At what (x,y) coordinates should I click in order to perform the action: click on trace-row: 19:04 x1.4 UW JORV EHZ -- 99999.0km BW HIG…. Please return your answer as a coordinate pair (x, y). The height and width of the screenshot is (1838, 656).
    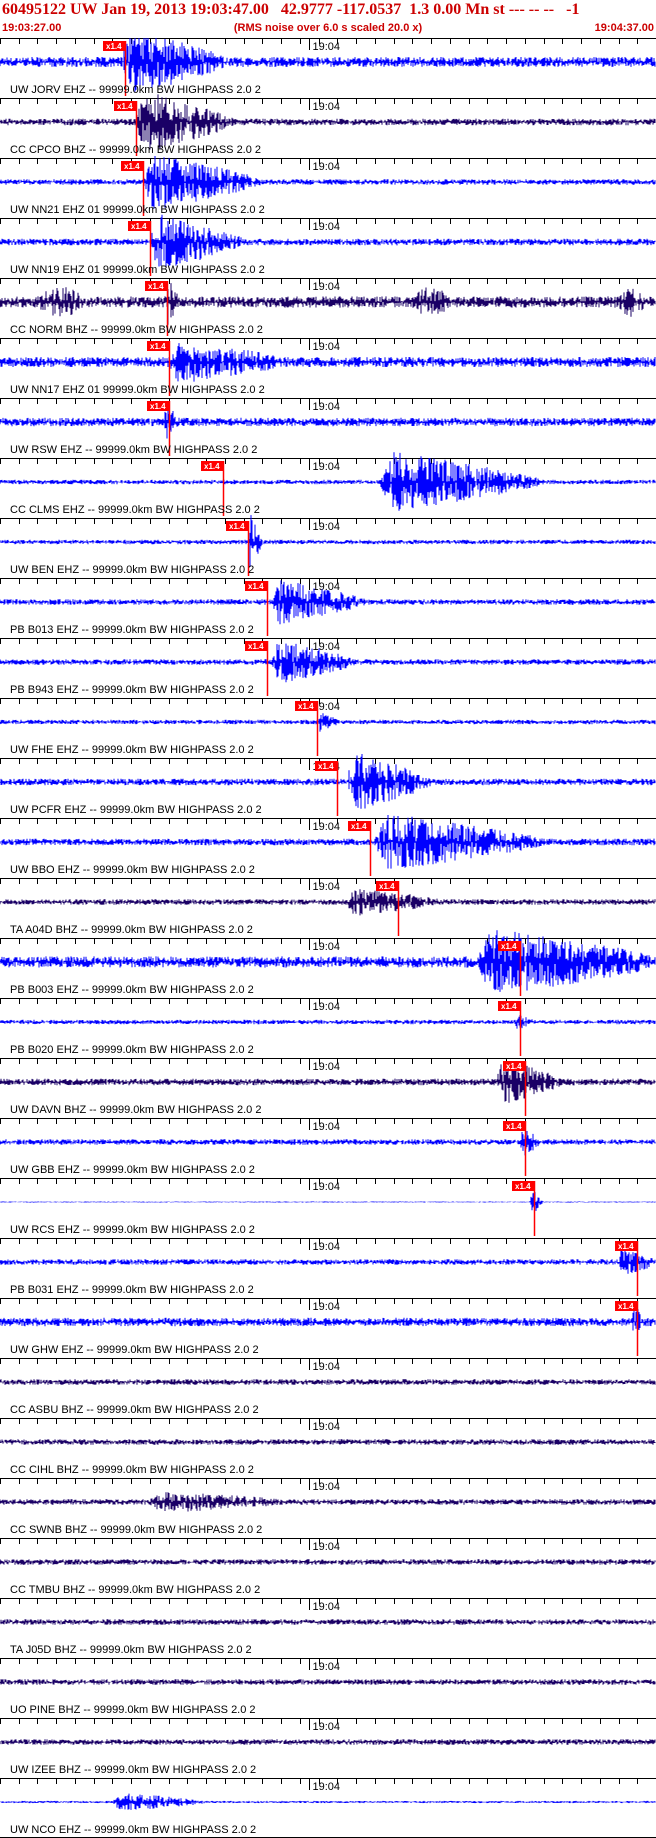
    Looking at the image, I should click on (328, 67).